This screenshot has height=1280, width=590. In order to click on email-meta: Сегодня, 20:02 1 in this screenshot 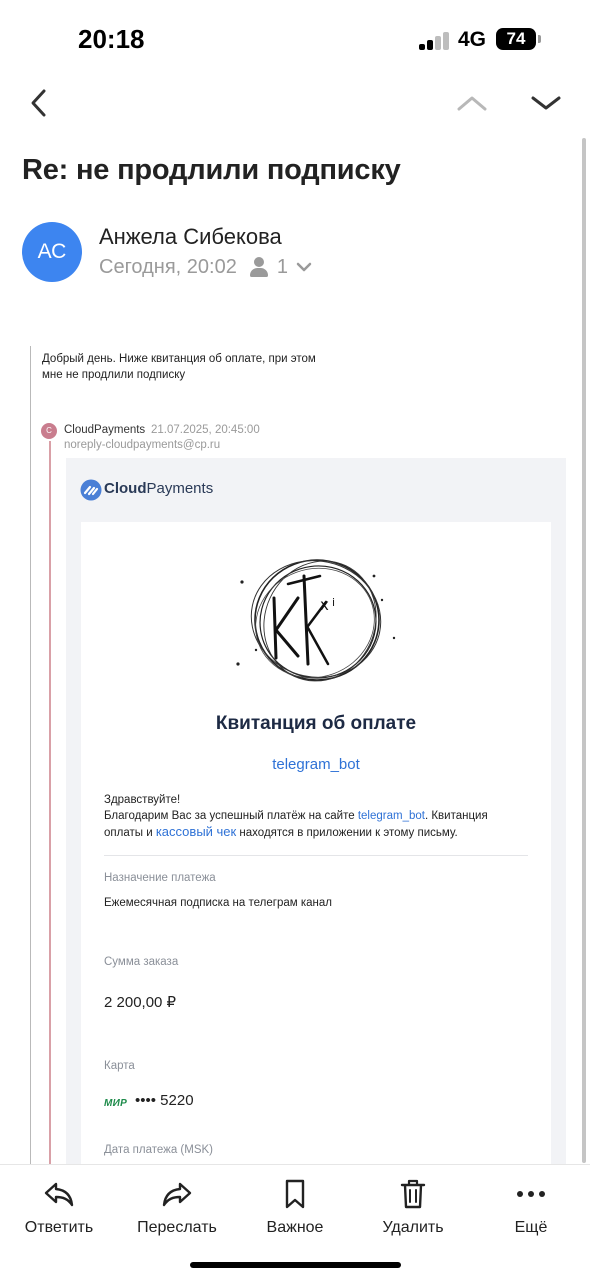, I will do `click(205, 267)`.